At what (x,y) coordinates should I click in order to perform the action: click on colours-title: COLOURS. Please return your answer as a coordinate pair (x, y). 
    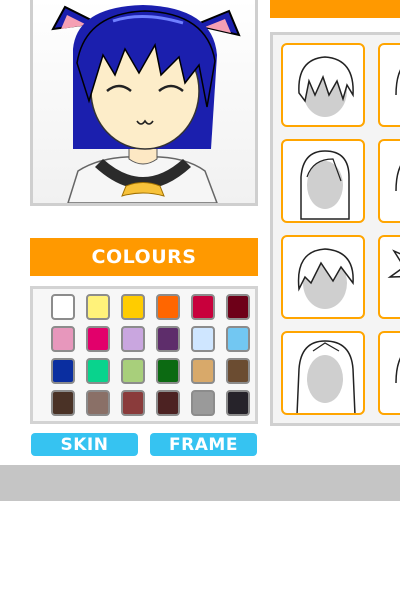
    Looking at the image, I should click on (144, 257).